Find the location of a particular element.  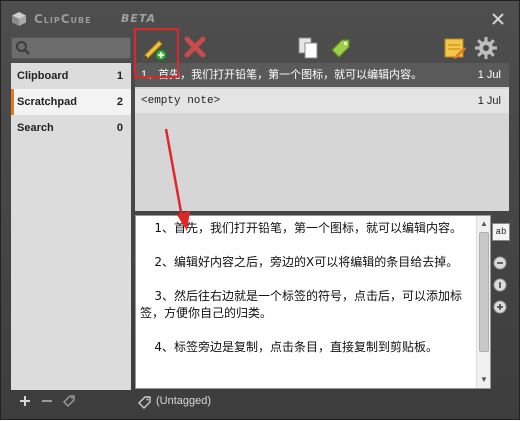

beta-badge: BETA is located at coordinates (139, 18).